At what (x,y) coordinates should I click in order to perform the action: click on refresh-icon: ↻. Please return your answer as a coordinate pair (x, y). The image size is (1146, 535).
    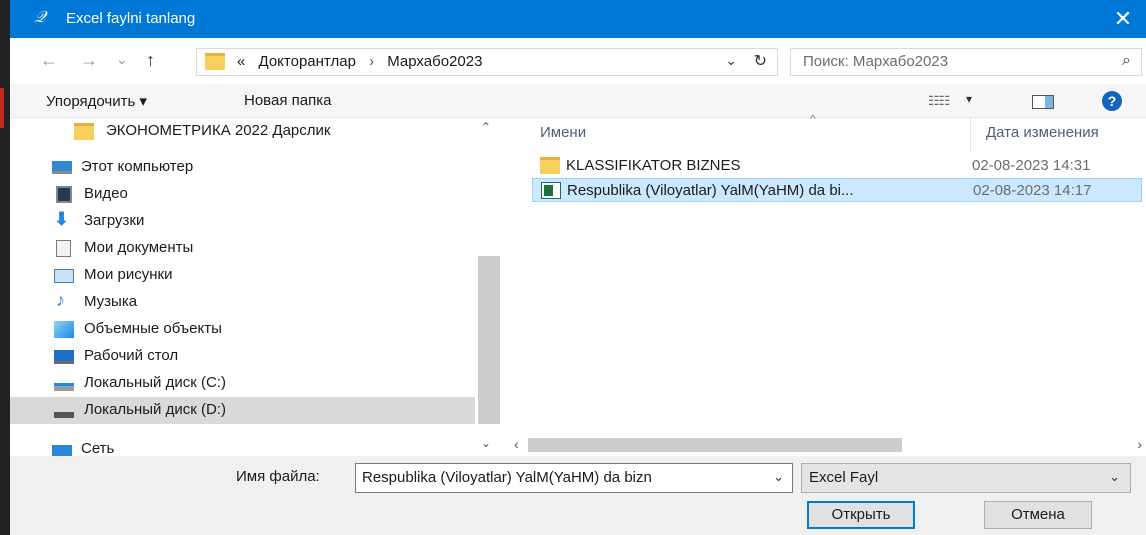
    Looking at the image, I should click on (760, 61).